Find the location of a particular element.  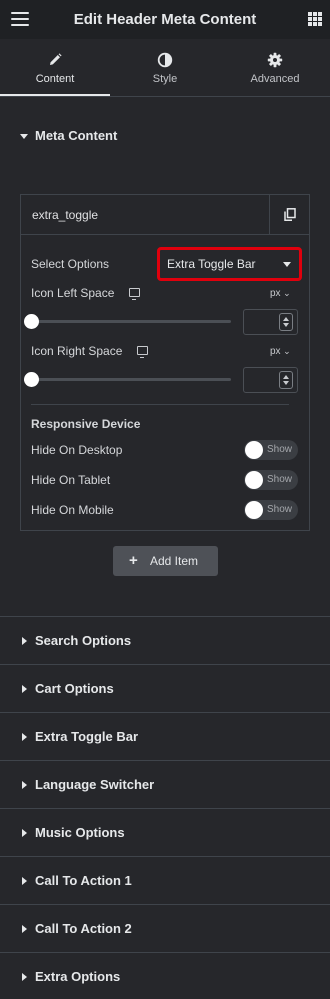

tab-advanced: Advanced is located at coordinates (275, 67).